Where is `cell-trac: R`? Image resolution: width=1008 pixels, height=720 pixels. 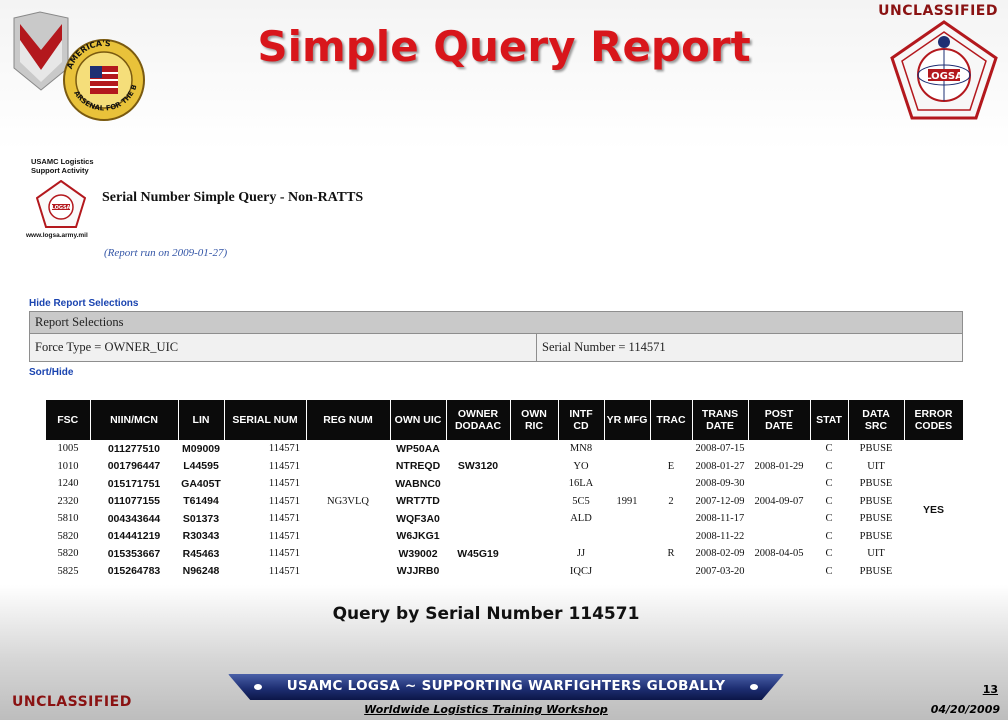
cell-trac: R is located at coordinates (671, 554).